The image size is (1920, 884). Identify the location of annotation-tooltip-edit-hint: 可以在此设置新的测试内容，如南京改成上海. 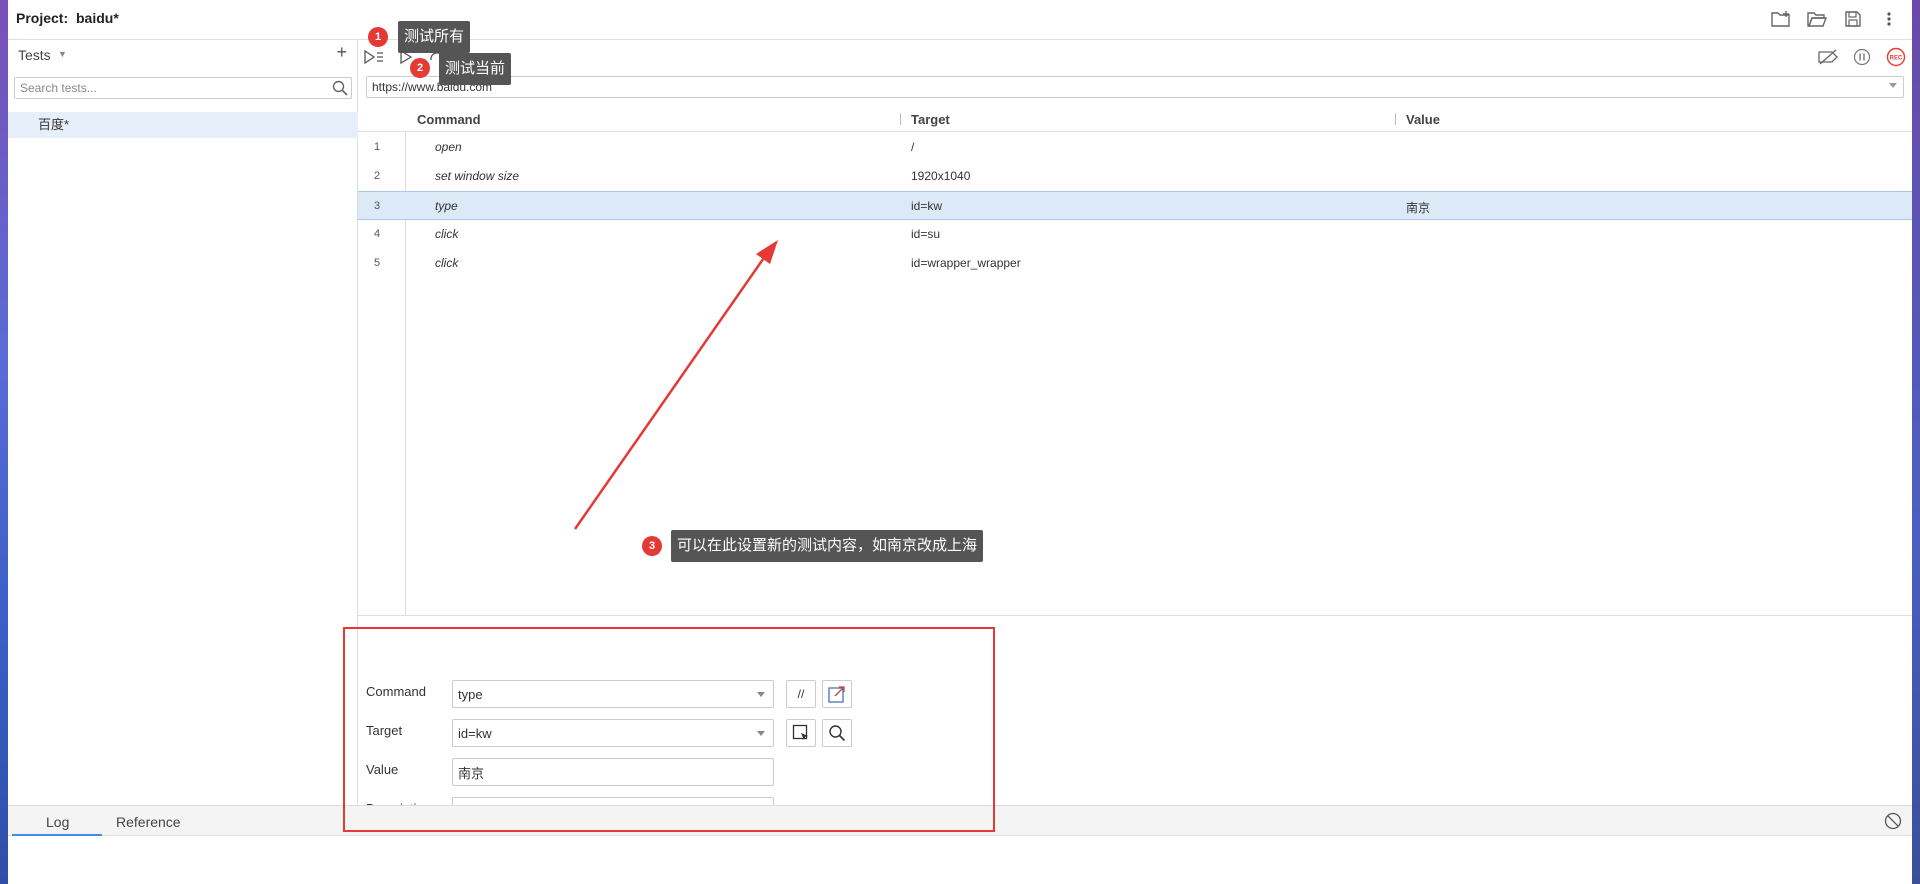
(827, 546).